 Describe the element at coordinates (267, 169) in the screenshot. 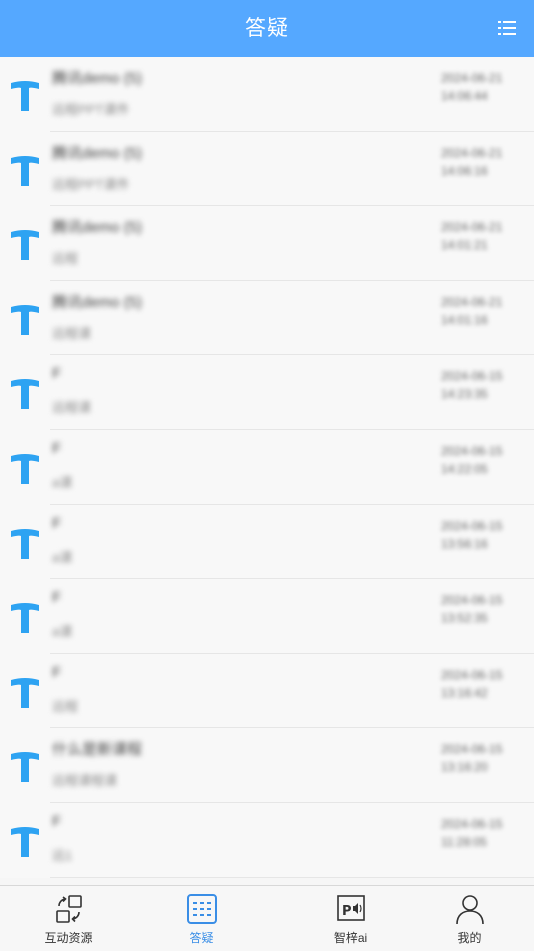

I see `list-item: 腾讯demo (5) 远程PPT课件 2024-06-21 14:06:16` at that location.